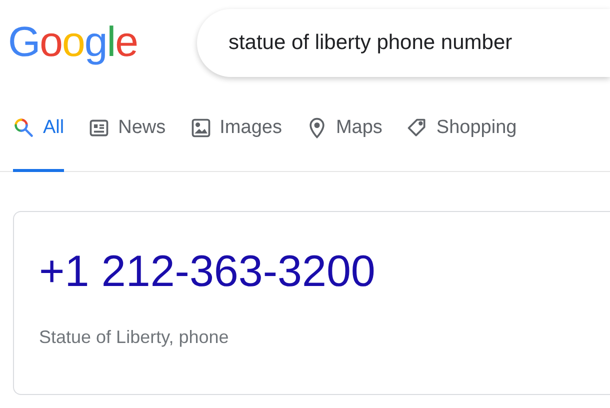 This screenshot has width=610, height=408. Describe the element at coordinates (403, 43) in the screenshot. I see `search-field: statue of liberty phone number` at that location.